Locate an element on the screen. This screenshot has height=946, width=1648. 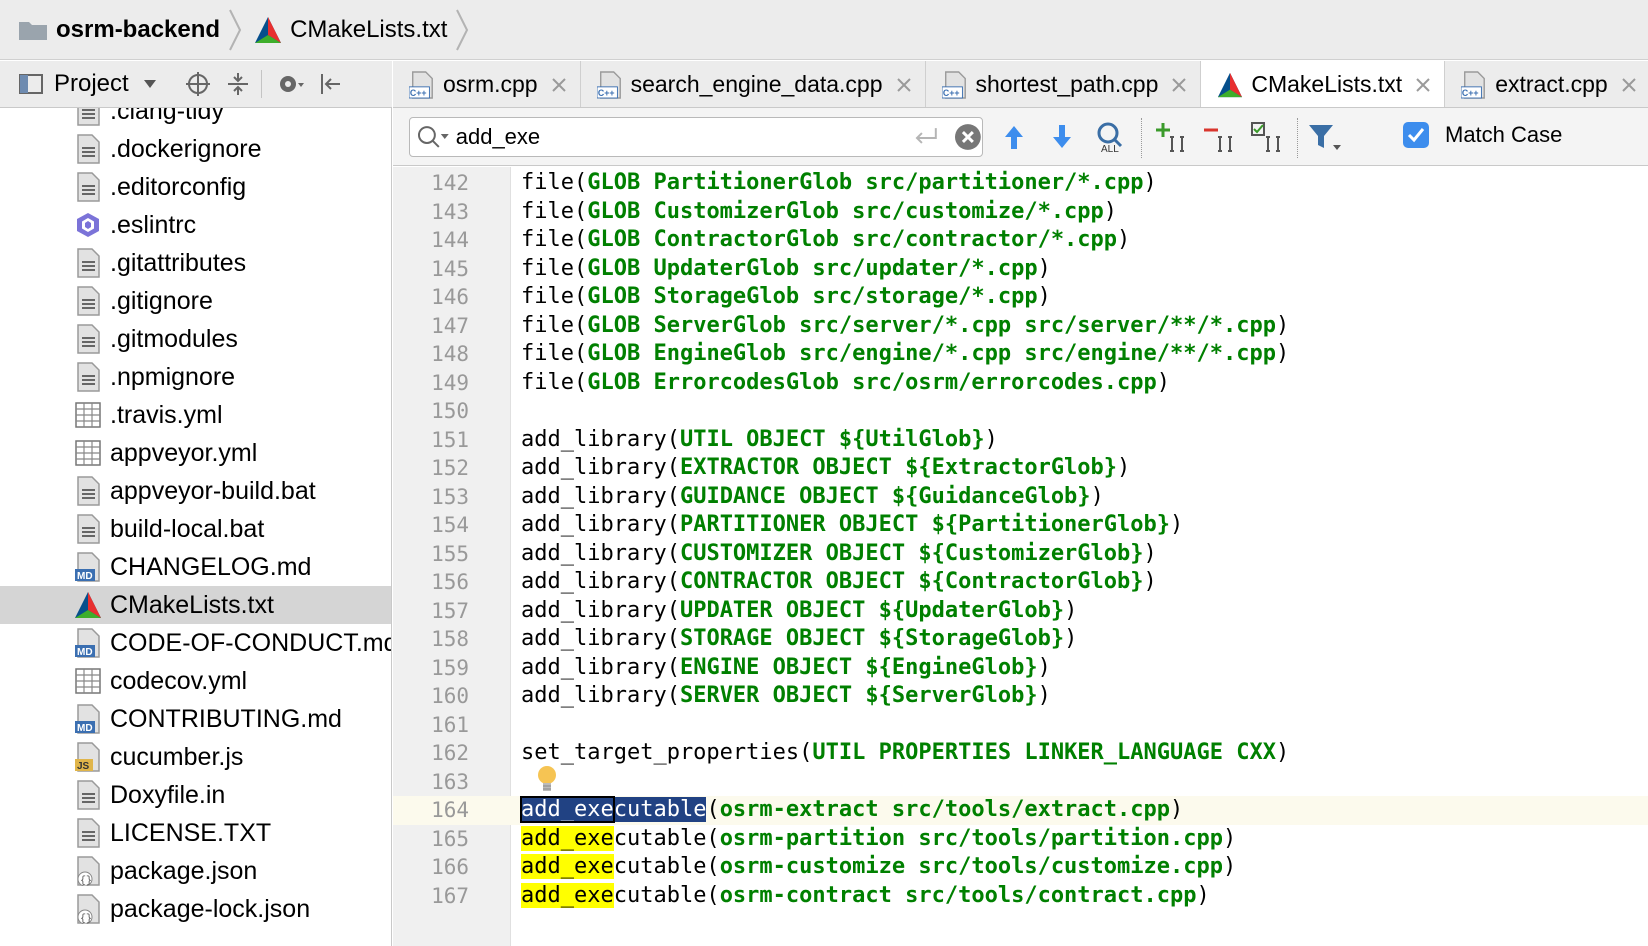
tree-item: CMakeLists.txt is located at coordinates (195, 605).